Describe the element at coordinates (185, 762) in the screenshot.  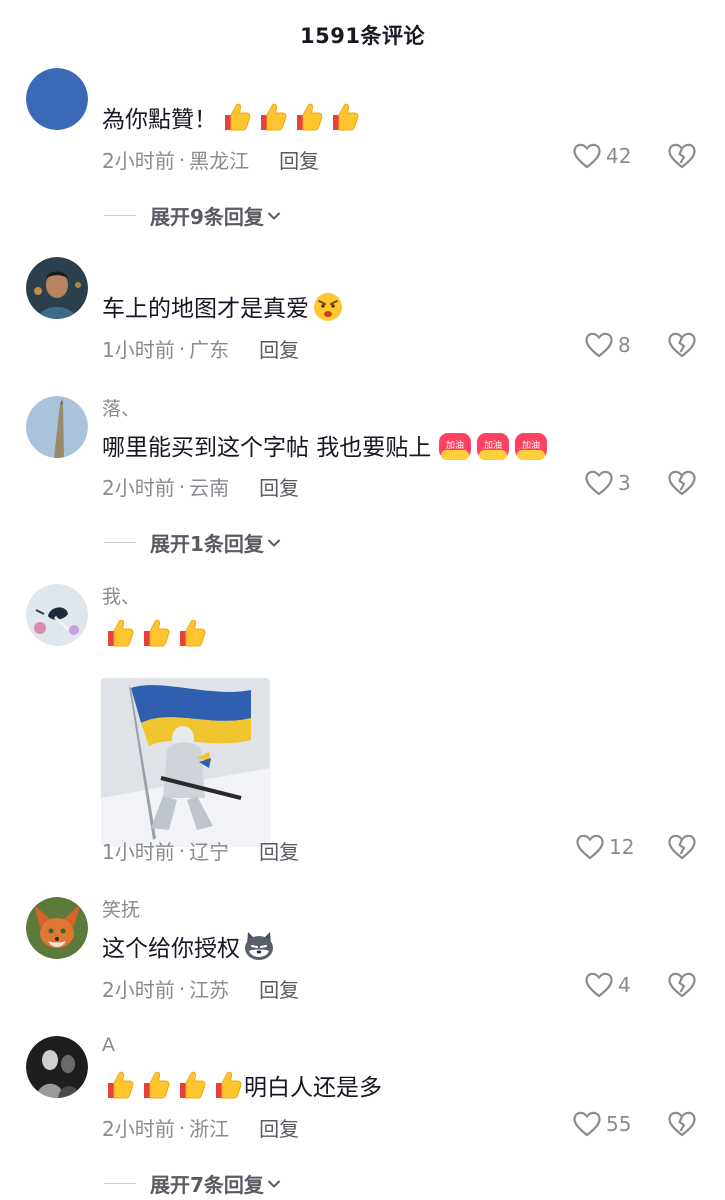
I see `soldier-with-flag-image` at that location.